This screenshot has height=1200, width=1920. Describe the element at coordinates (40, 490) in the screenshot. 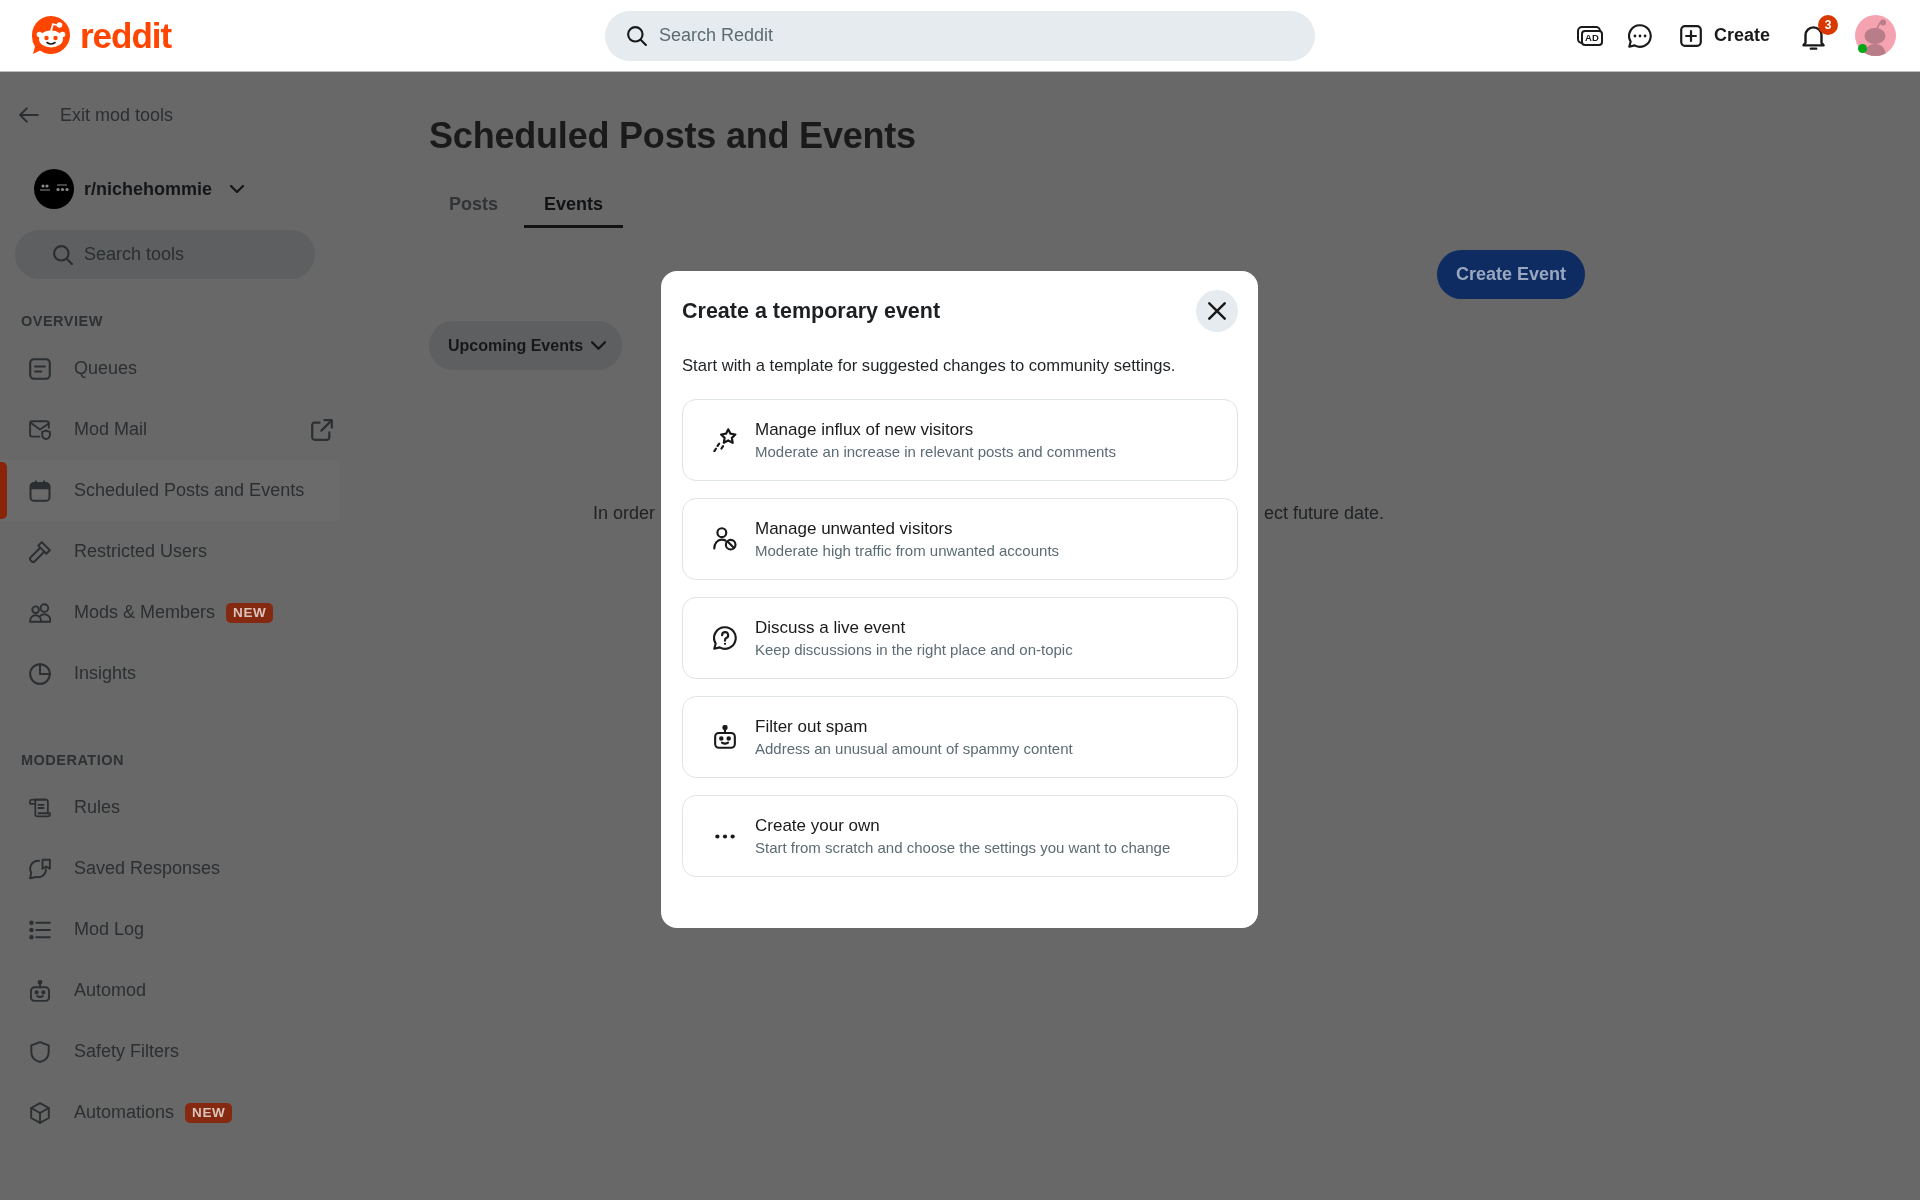

I see `calendar-icon` at that location.